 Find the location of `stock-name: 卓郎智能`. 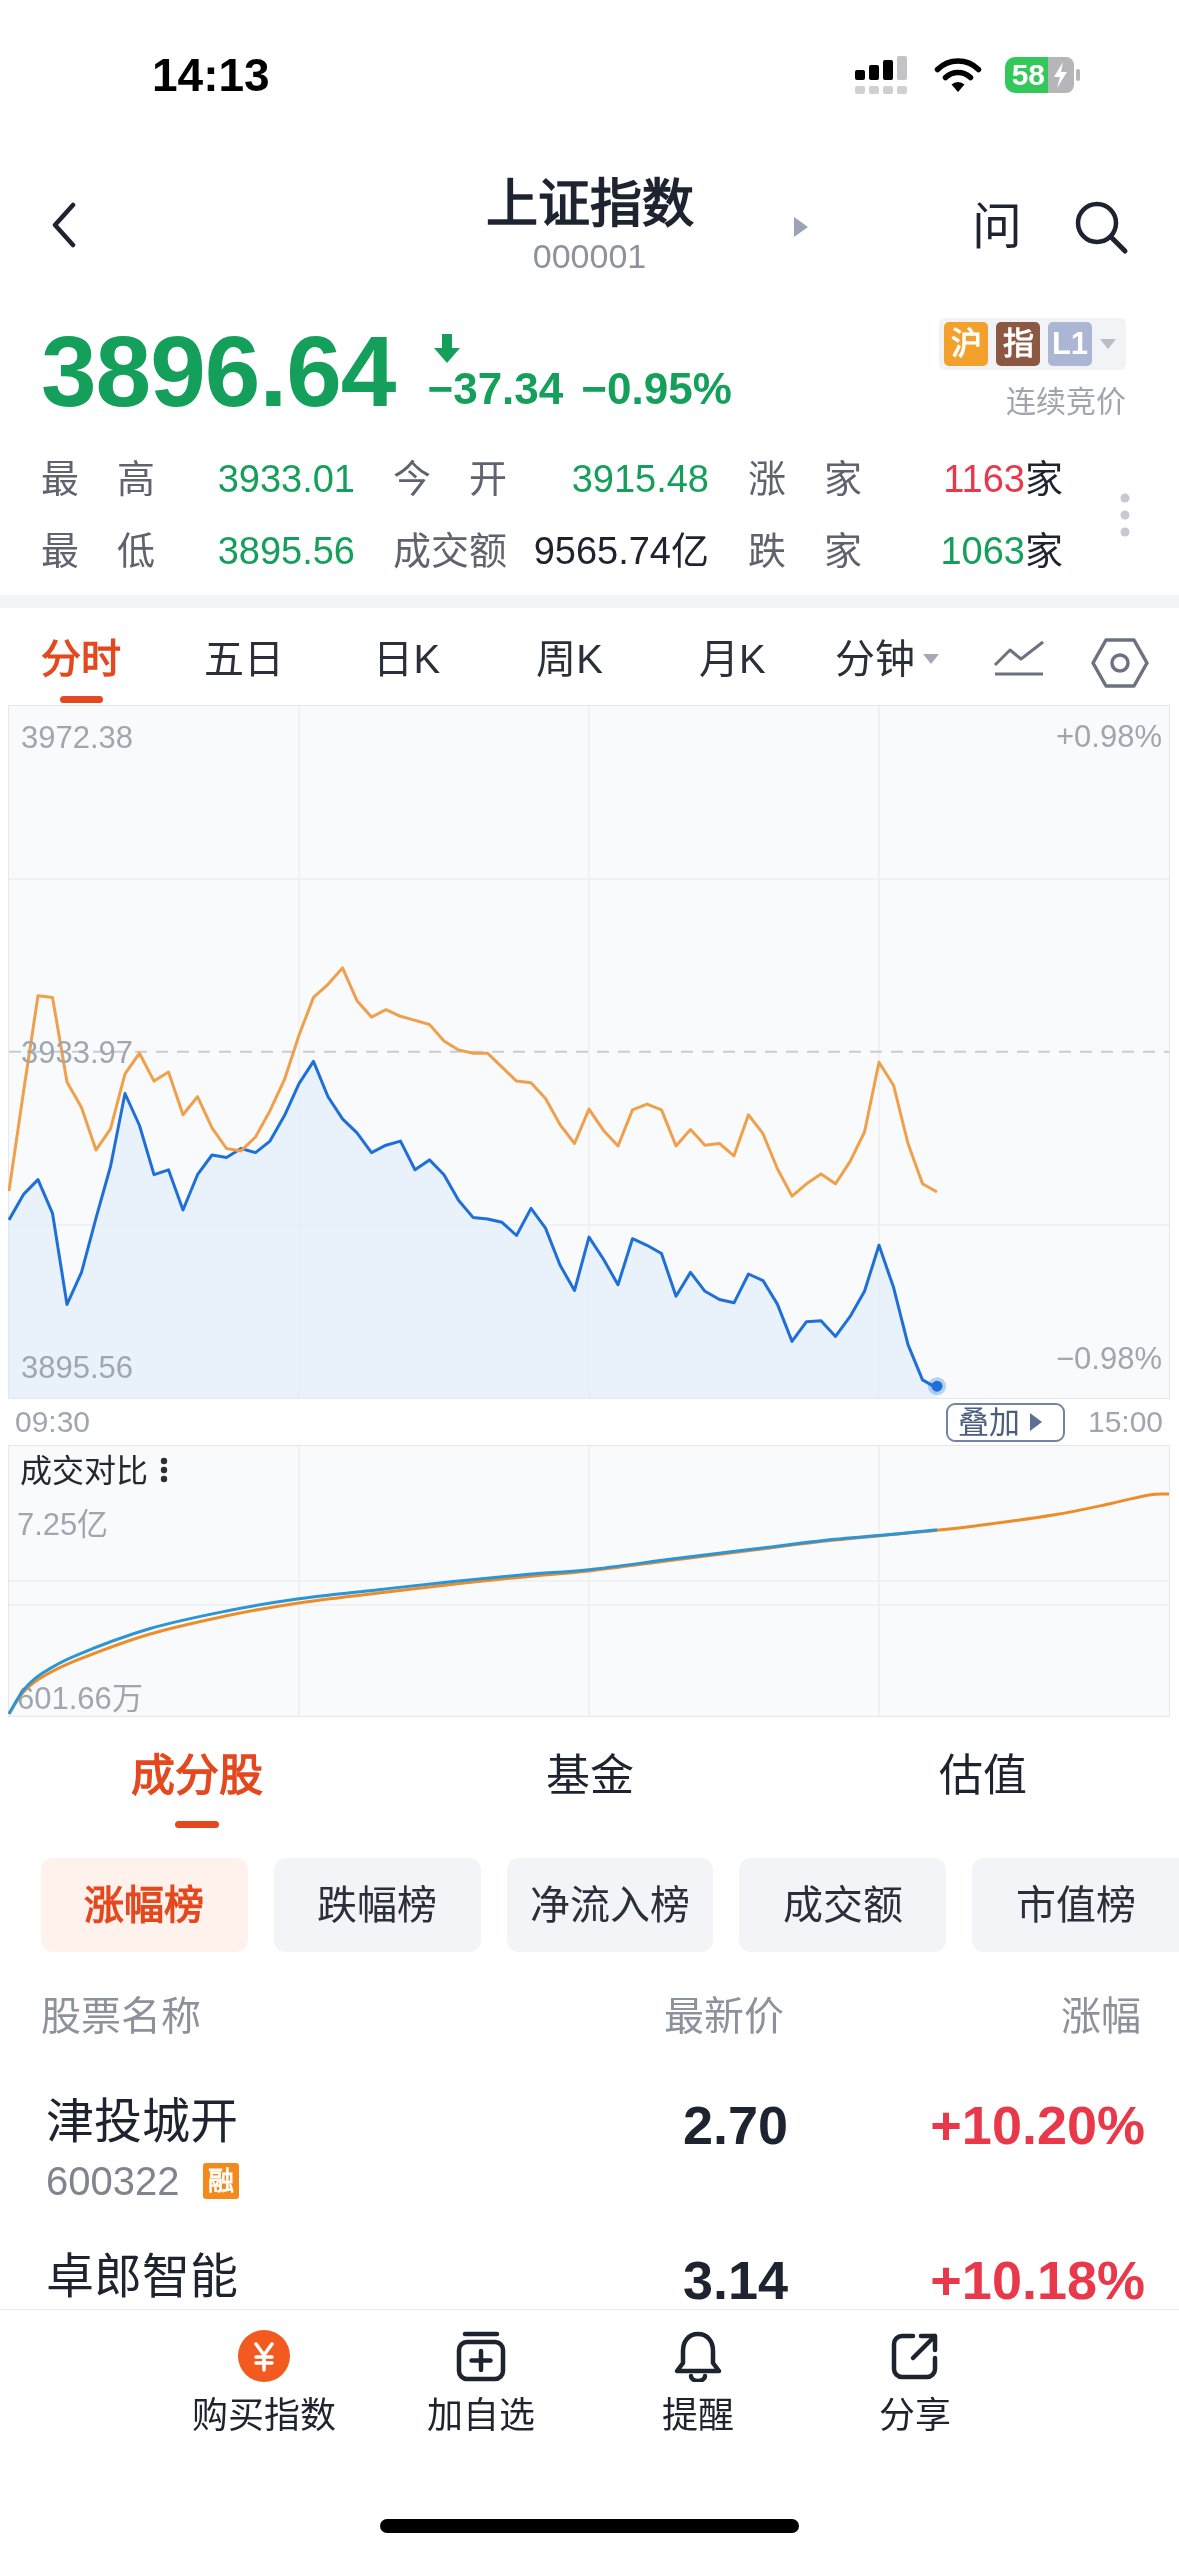

stock-name: 卓郎智能 is located at coordinates (142, 2253).